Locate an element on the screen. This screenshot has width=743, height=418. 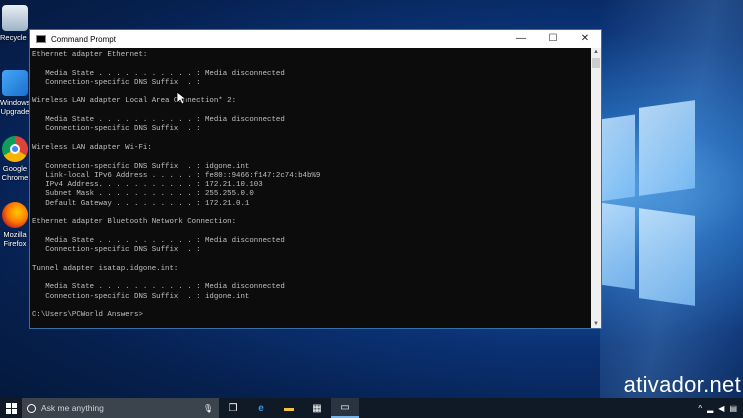
system-tray: ^ ▂ ◀ ▤ is located at coordinates (720, 408).